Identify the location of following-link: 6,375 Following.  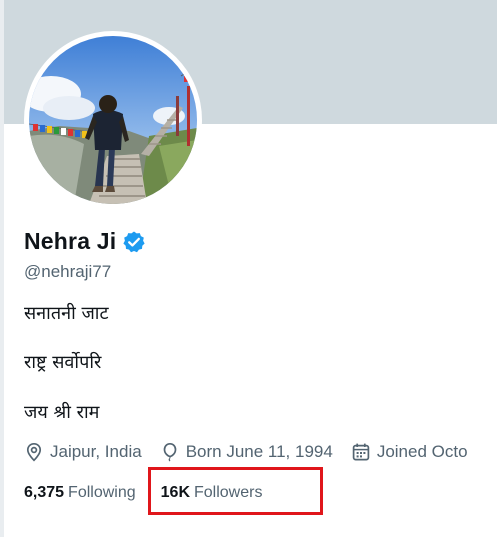
(80, 493).